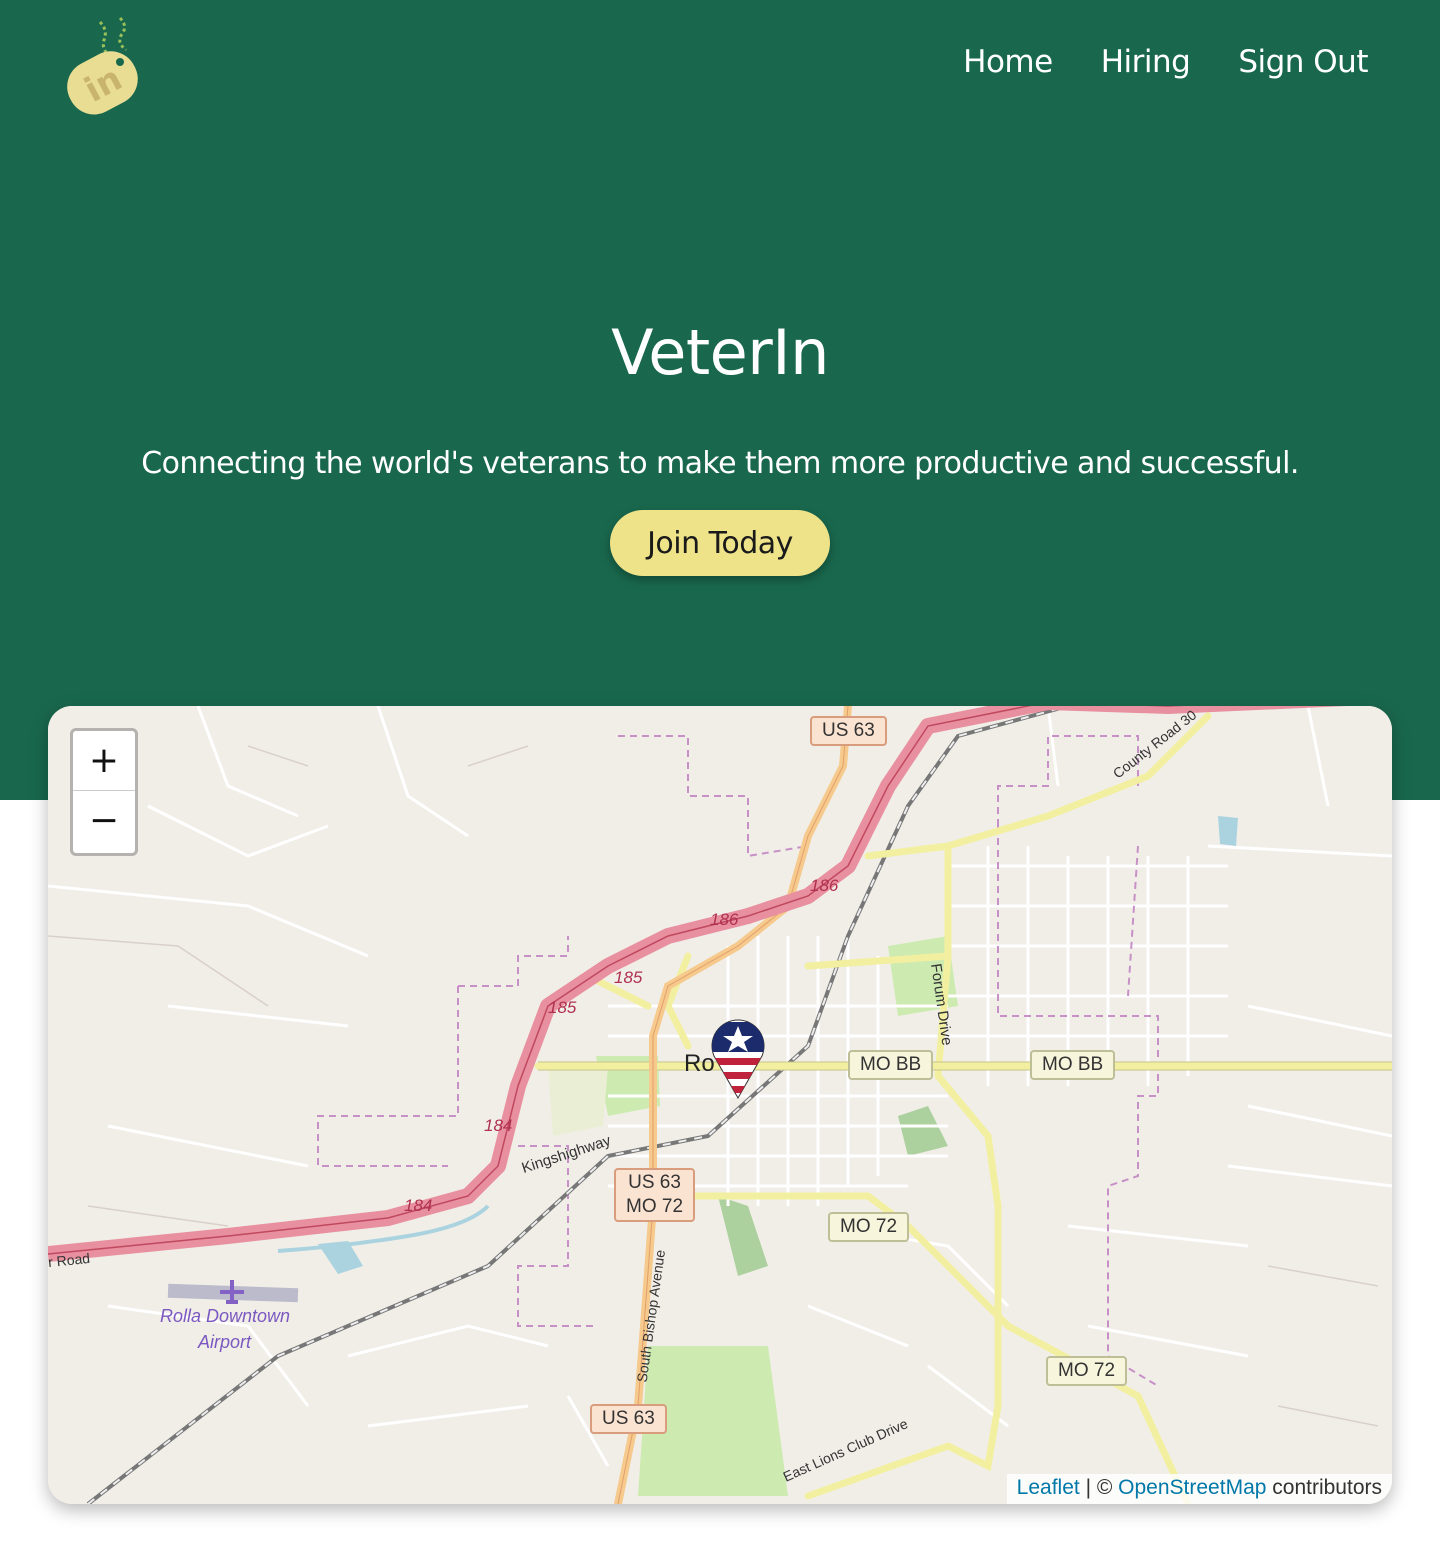  I want to click on route-shield-mo72-center: MO 72, so click(869, 1227).